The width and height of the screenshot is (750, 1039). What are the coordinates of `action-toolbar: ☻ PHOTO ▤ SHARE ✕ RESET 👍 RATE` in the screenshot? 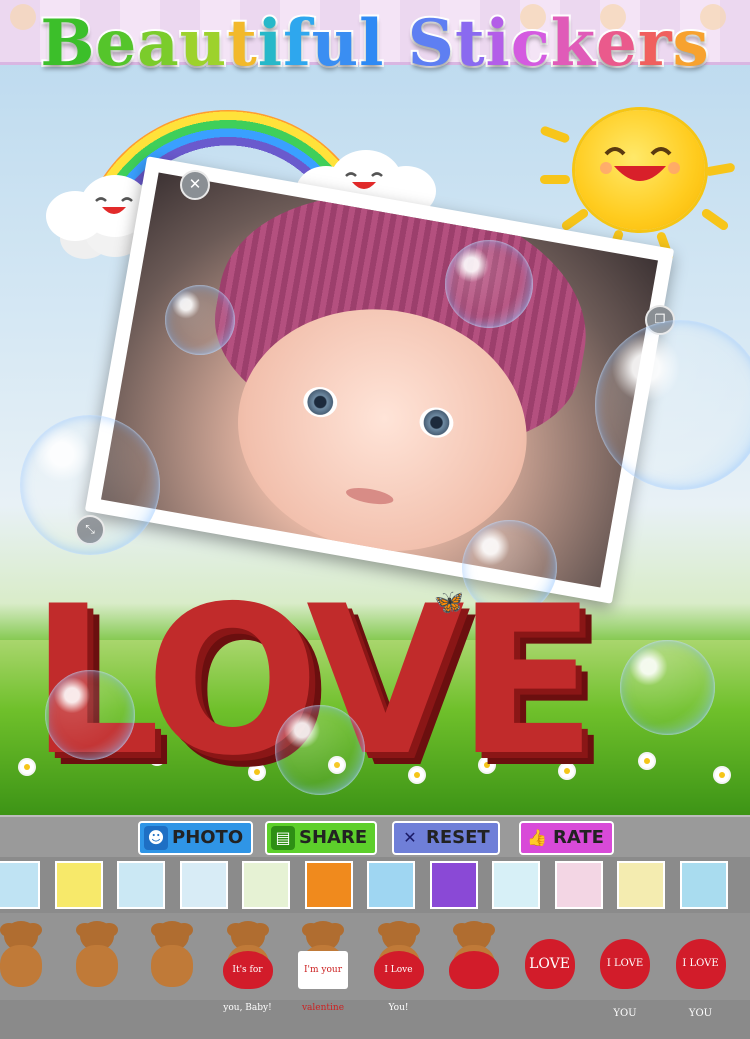 It's located at (375, 837).